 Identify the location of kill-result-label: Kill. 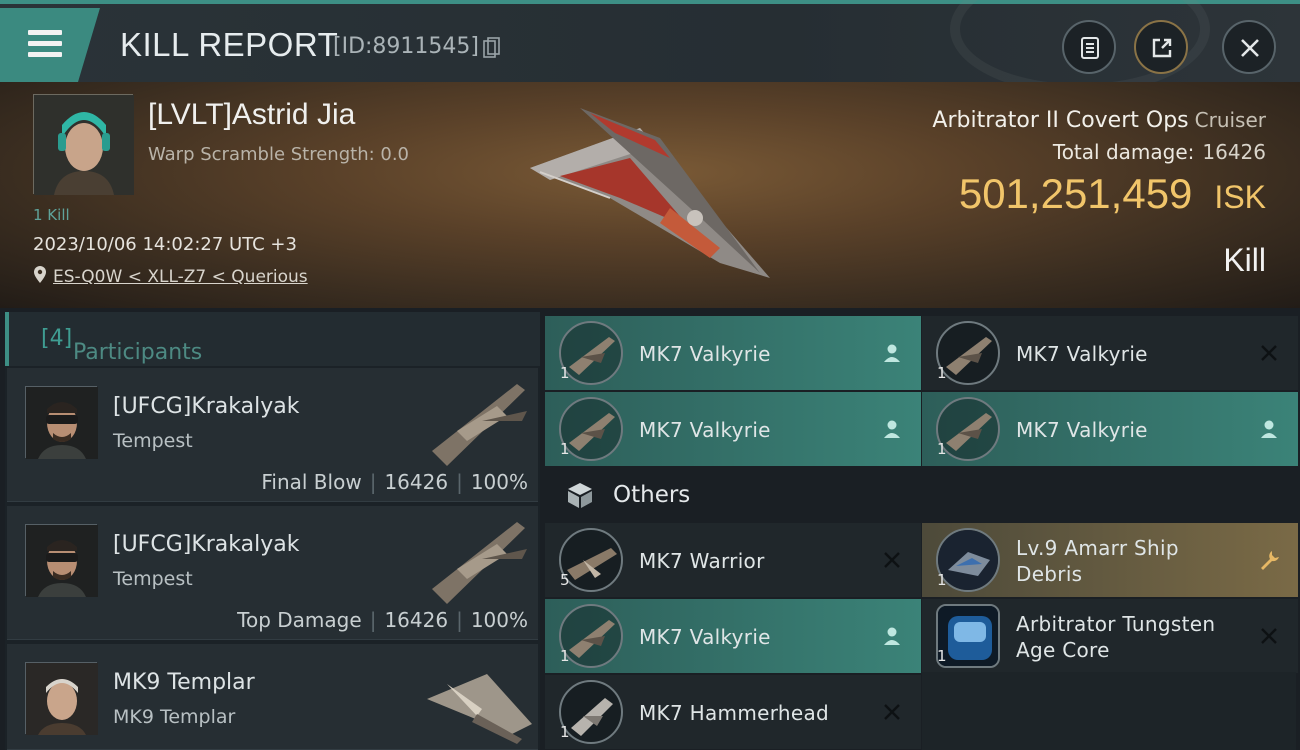
(1244, 260).